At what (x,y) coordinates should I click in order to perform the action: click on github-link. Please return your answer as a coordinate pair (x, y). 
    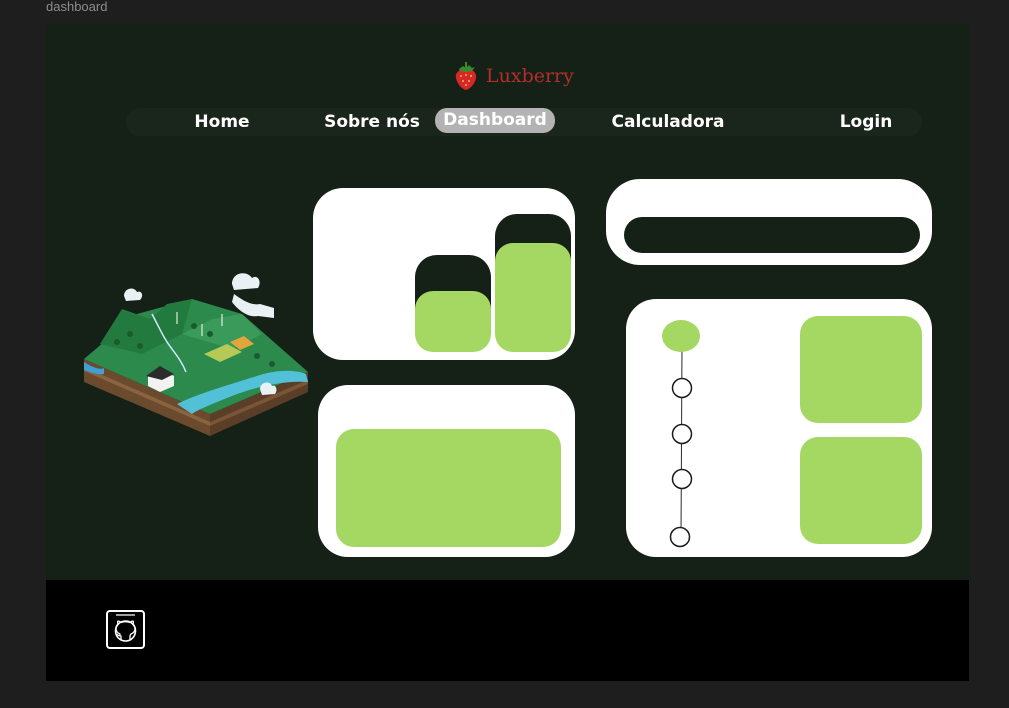
    Looking at the image, I should click on (125, 629).